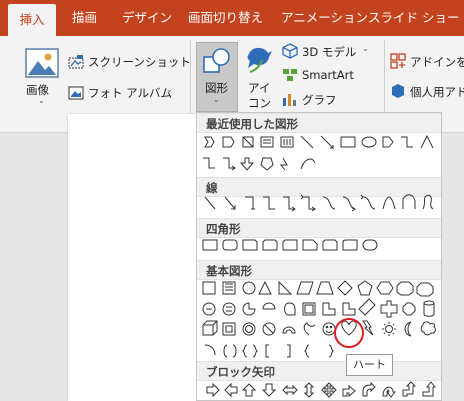  I want to click on my-addins-icon, so click(398, 91).